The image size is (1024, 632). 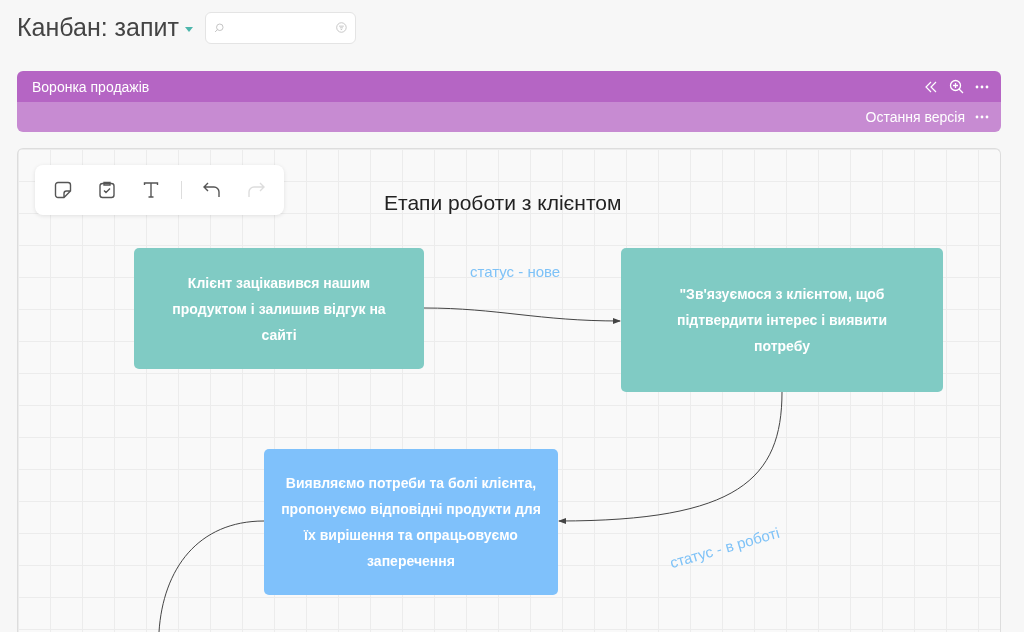 I want to click on caret-icon, so click(x=188, y=29).